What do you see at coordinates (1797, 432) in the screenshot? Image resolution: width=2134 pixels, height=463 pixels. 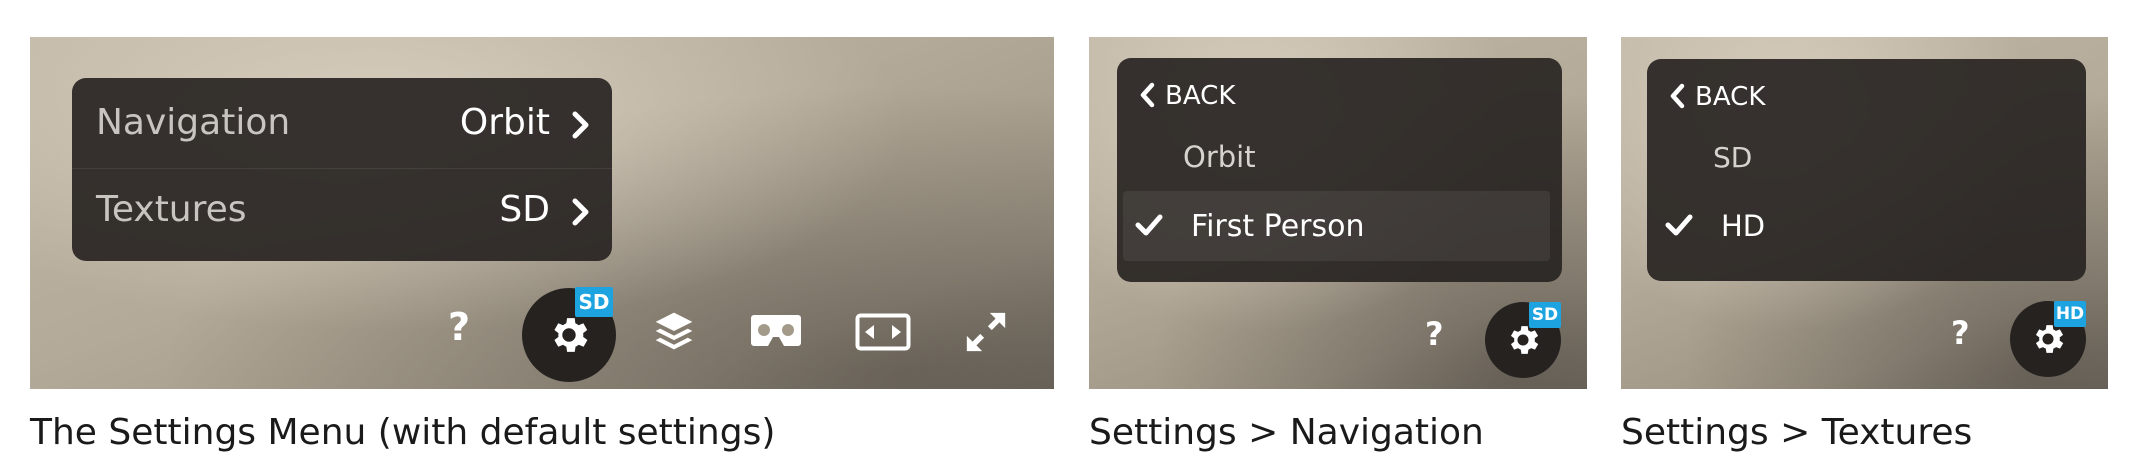 I see `caption-textures: Settings > Textures` at bounding box center [1797, 432].